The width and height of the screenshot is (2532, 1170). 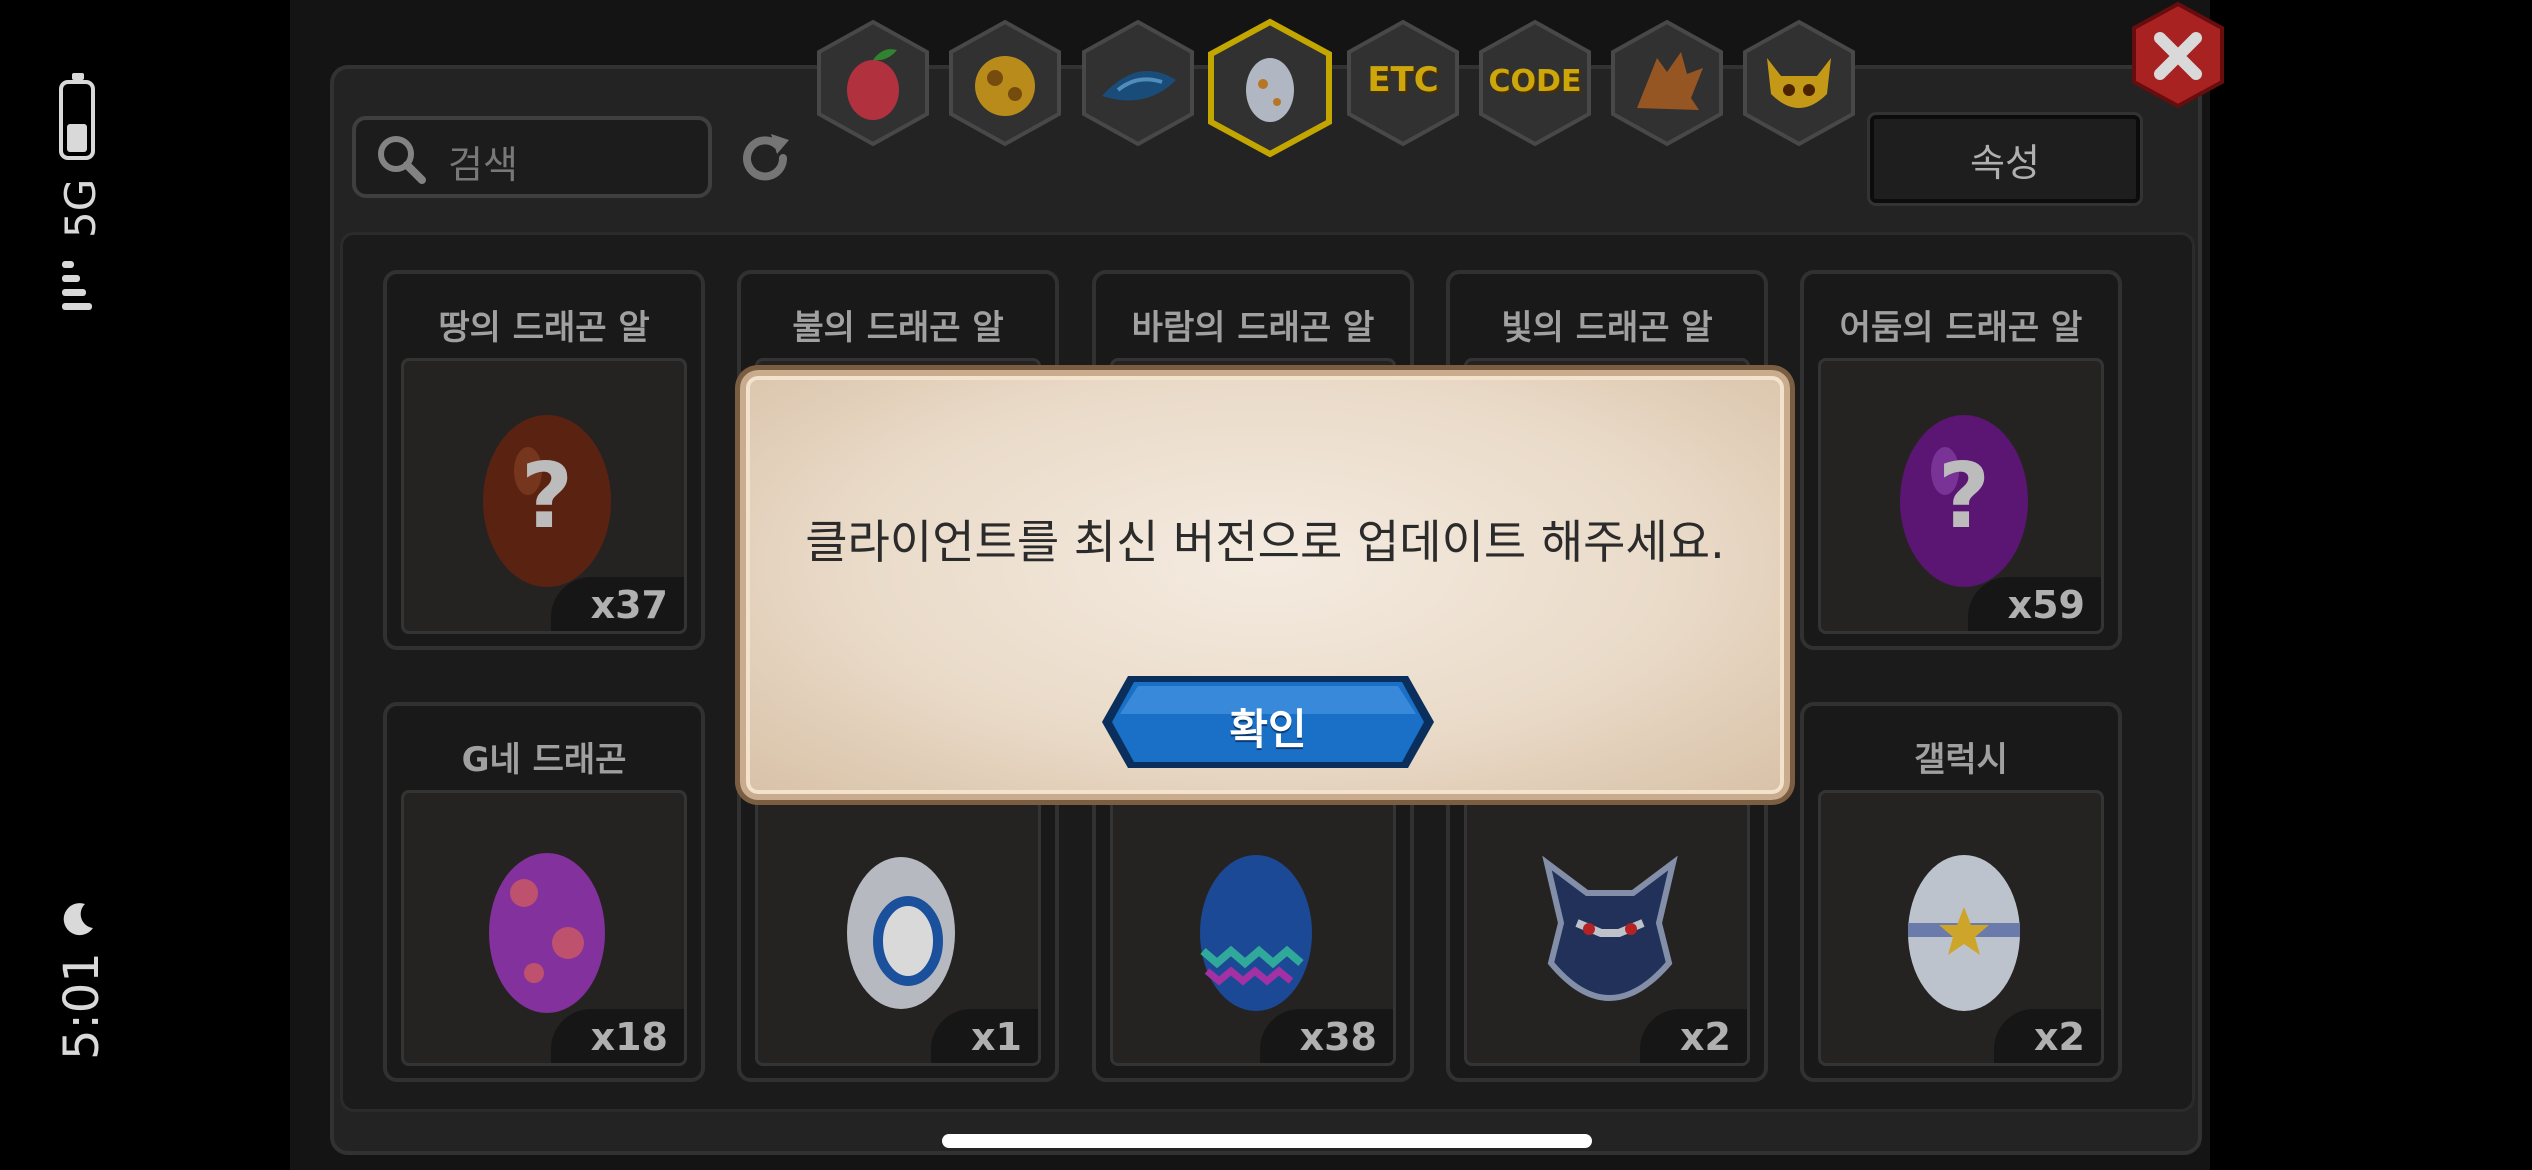 What do you see at coordinates (1268, 729) in the screenshot?
I see `confirm-label: 확인` at bounding box center [1268, 729].